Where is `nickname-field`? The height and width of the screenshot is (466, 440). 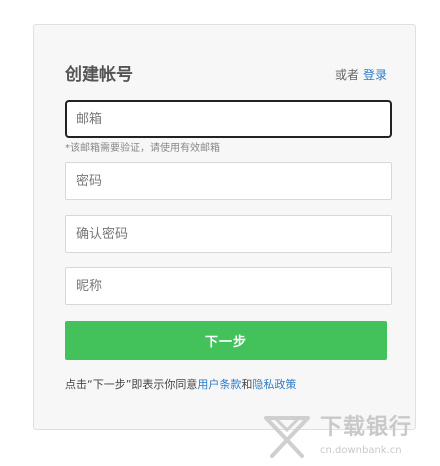
nickname-field is located at coordinates (228, 286).